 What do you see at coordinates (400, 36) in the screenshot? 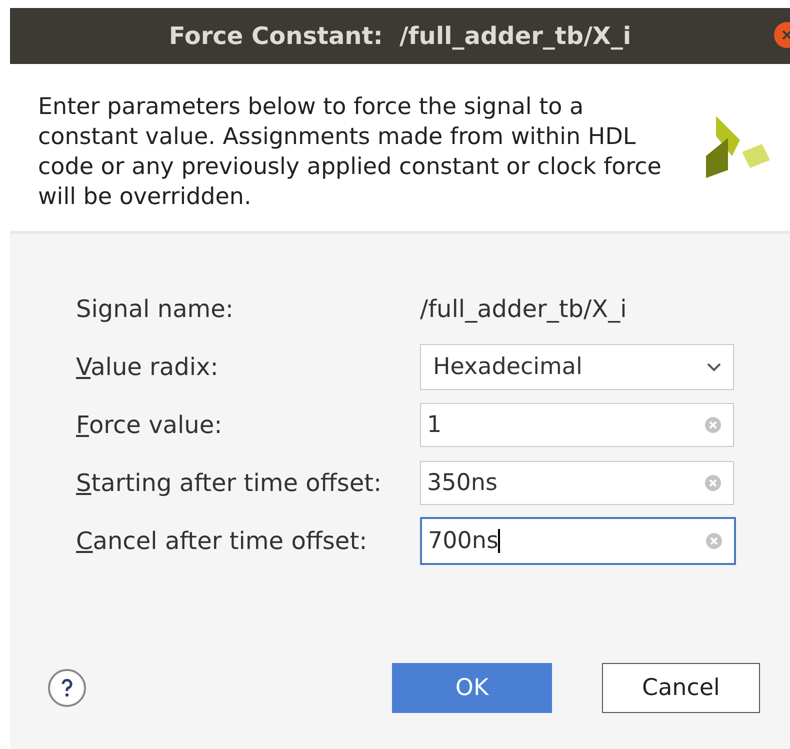
I see `window-title: Force Constant: /full_adder_tb/X_i` at bounding box center [400, 36].